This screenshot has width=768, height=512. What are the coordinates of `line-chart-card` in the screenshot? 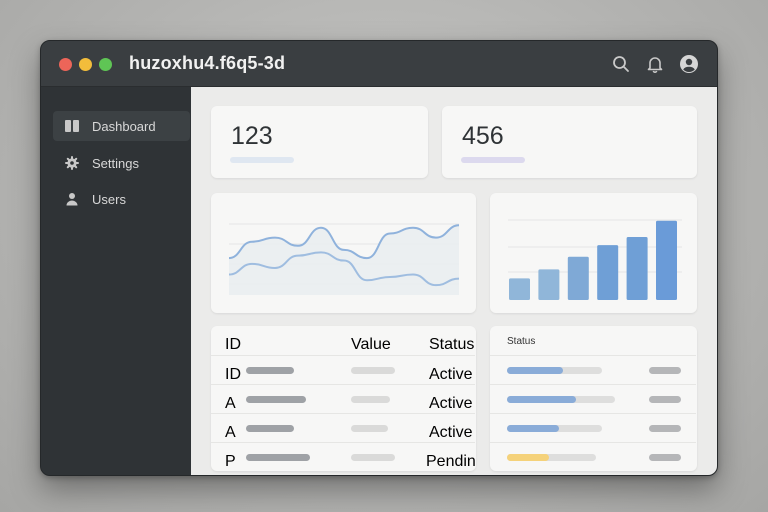 It's located at (343, 253).